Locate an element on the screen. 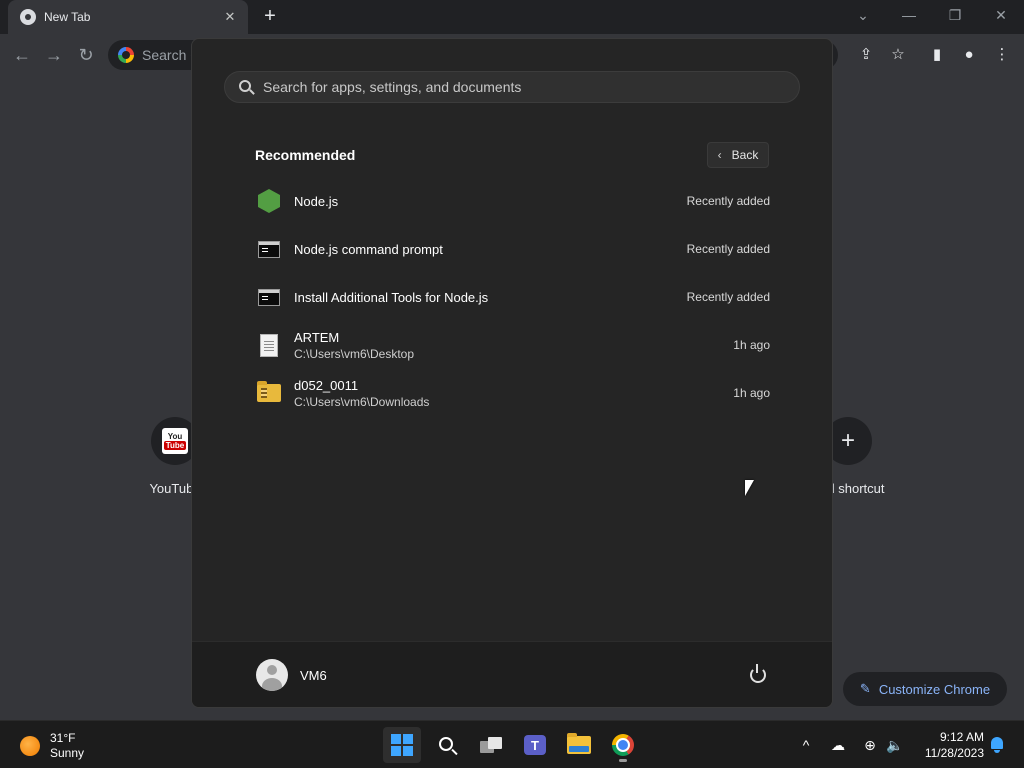 The height and width of the screenshot is (768, 1024). start-search-placeholder: Search for apps, settings, and documents is located at coordinates (392, 87).